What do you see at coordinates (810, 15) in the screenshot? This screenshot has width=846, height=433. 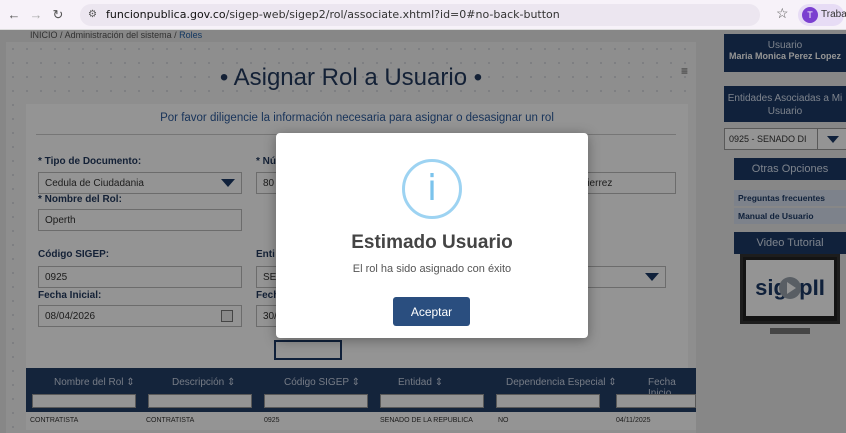 I see `avatar: T` at bounding box center [810, 15].